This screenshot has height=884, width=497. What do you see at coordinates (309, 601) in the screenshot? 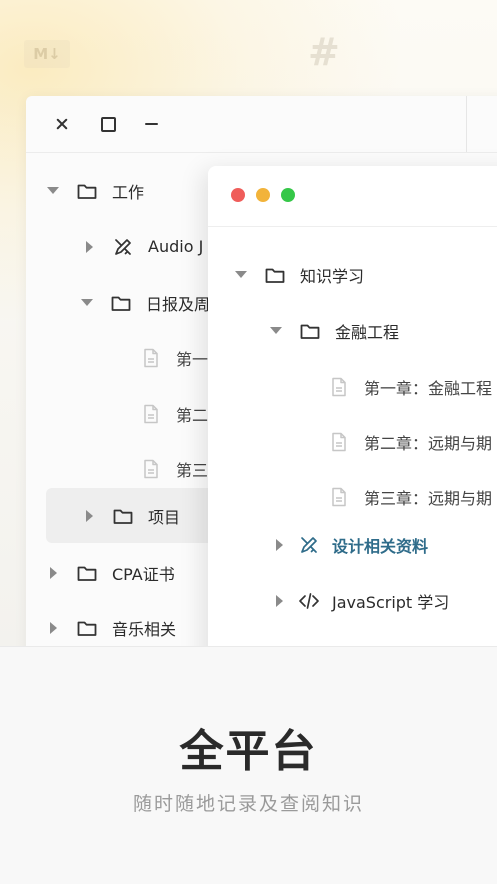
I see `code-icon` at bounding box center [309, 601].